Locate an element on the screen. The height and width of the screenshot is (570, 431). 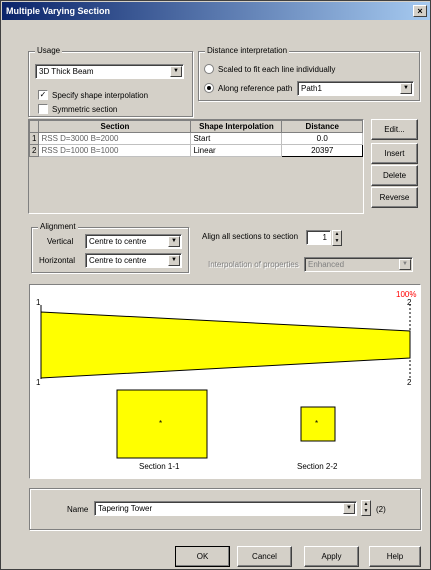
align-all-label: Align all sections to section is located at coordinates (250, 236).